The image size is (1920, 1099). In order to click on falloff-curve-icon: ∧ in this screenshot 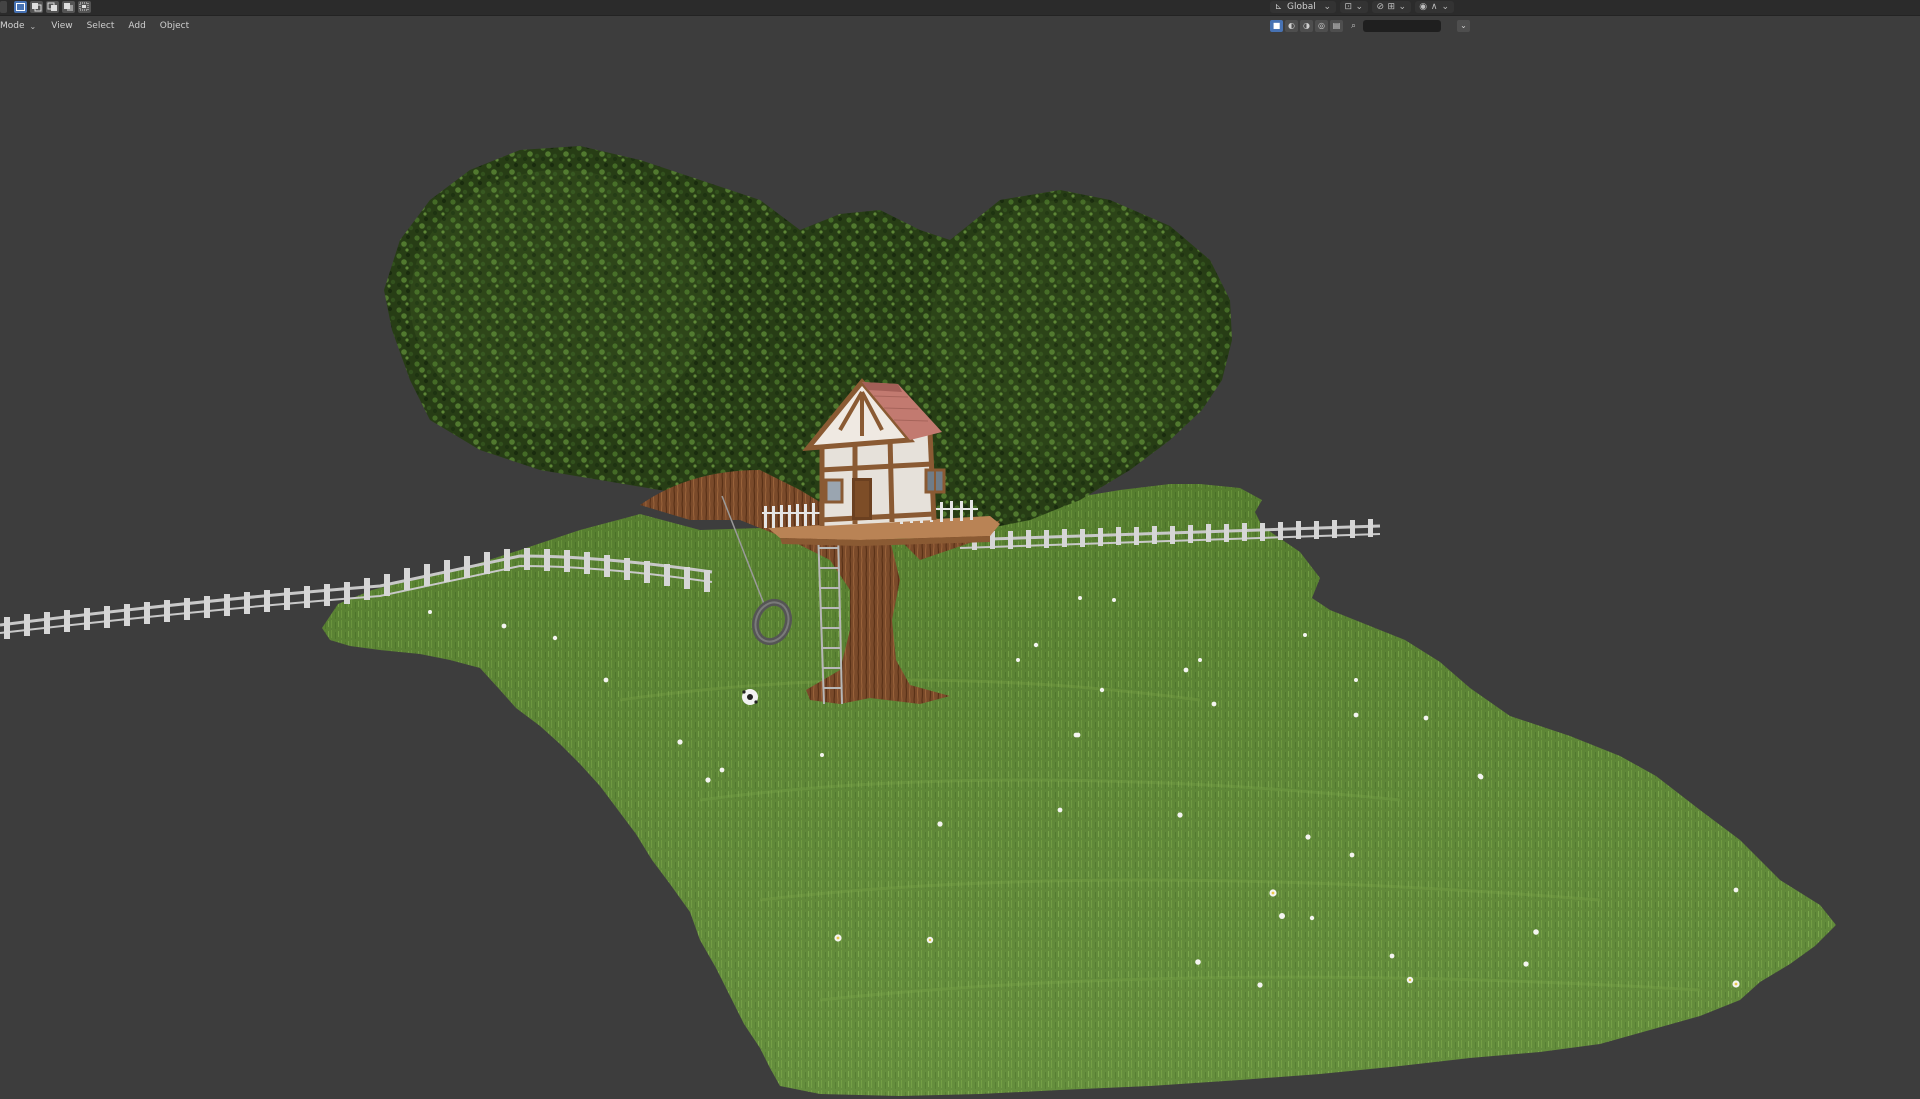, I will do `click(1434, 6)`.